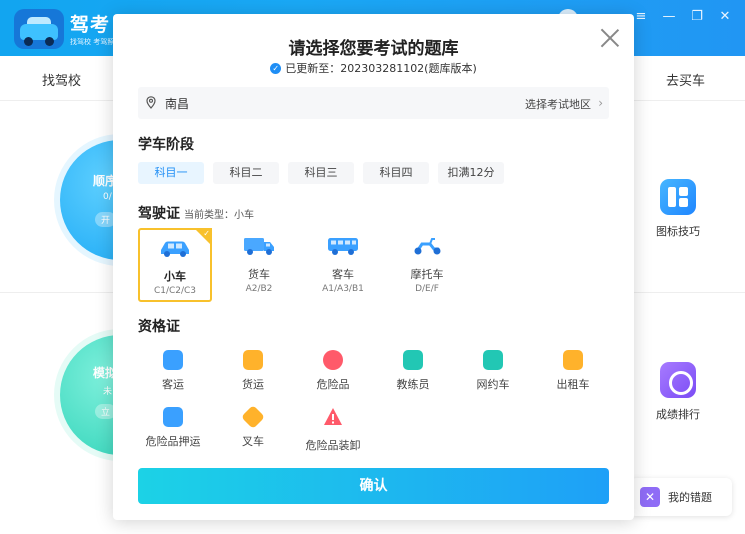 Image resolution: width=745 pixels, height=534 pixels. I want to click on license-name: 摩托车, so click(427, 274).